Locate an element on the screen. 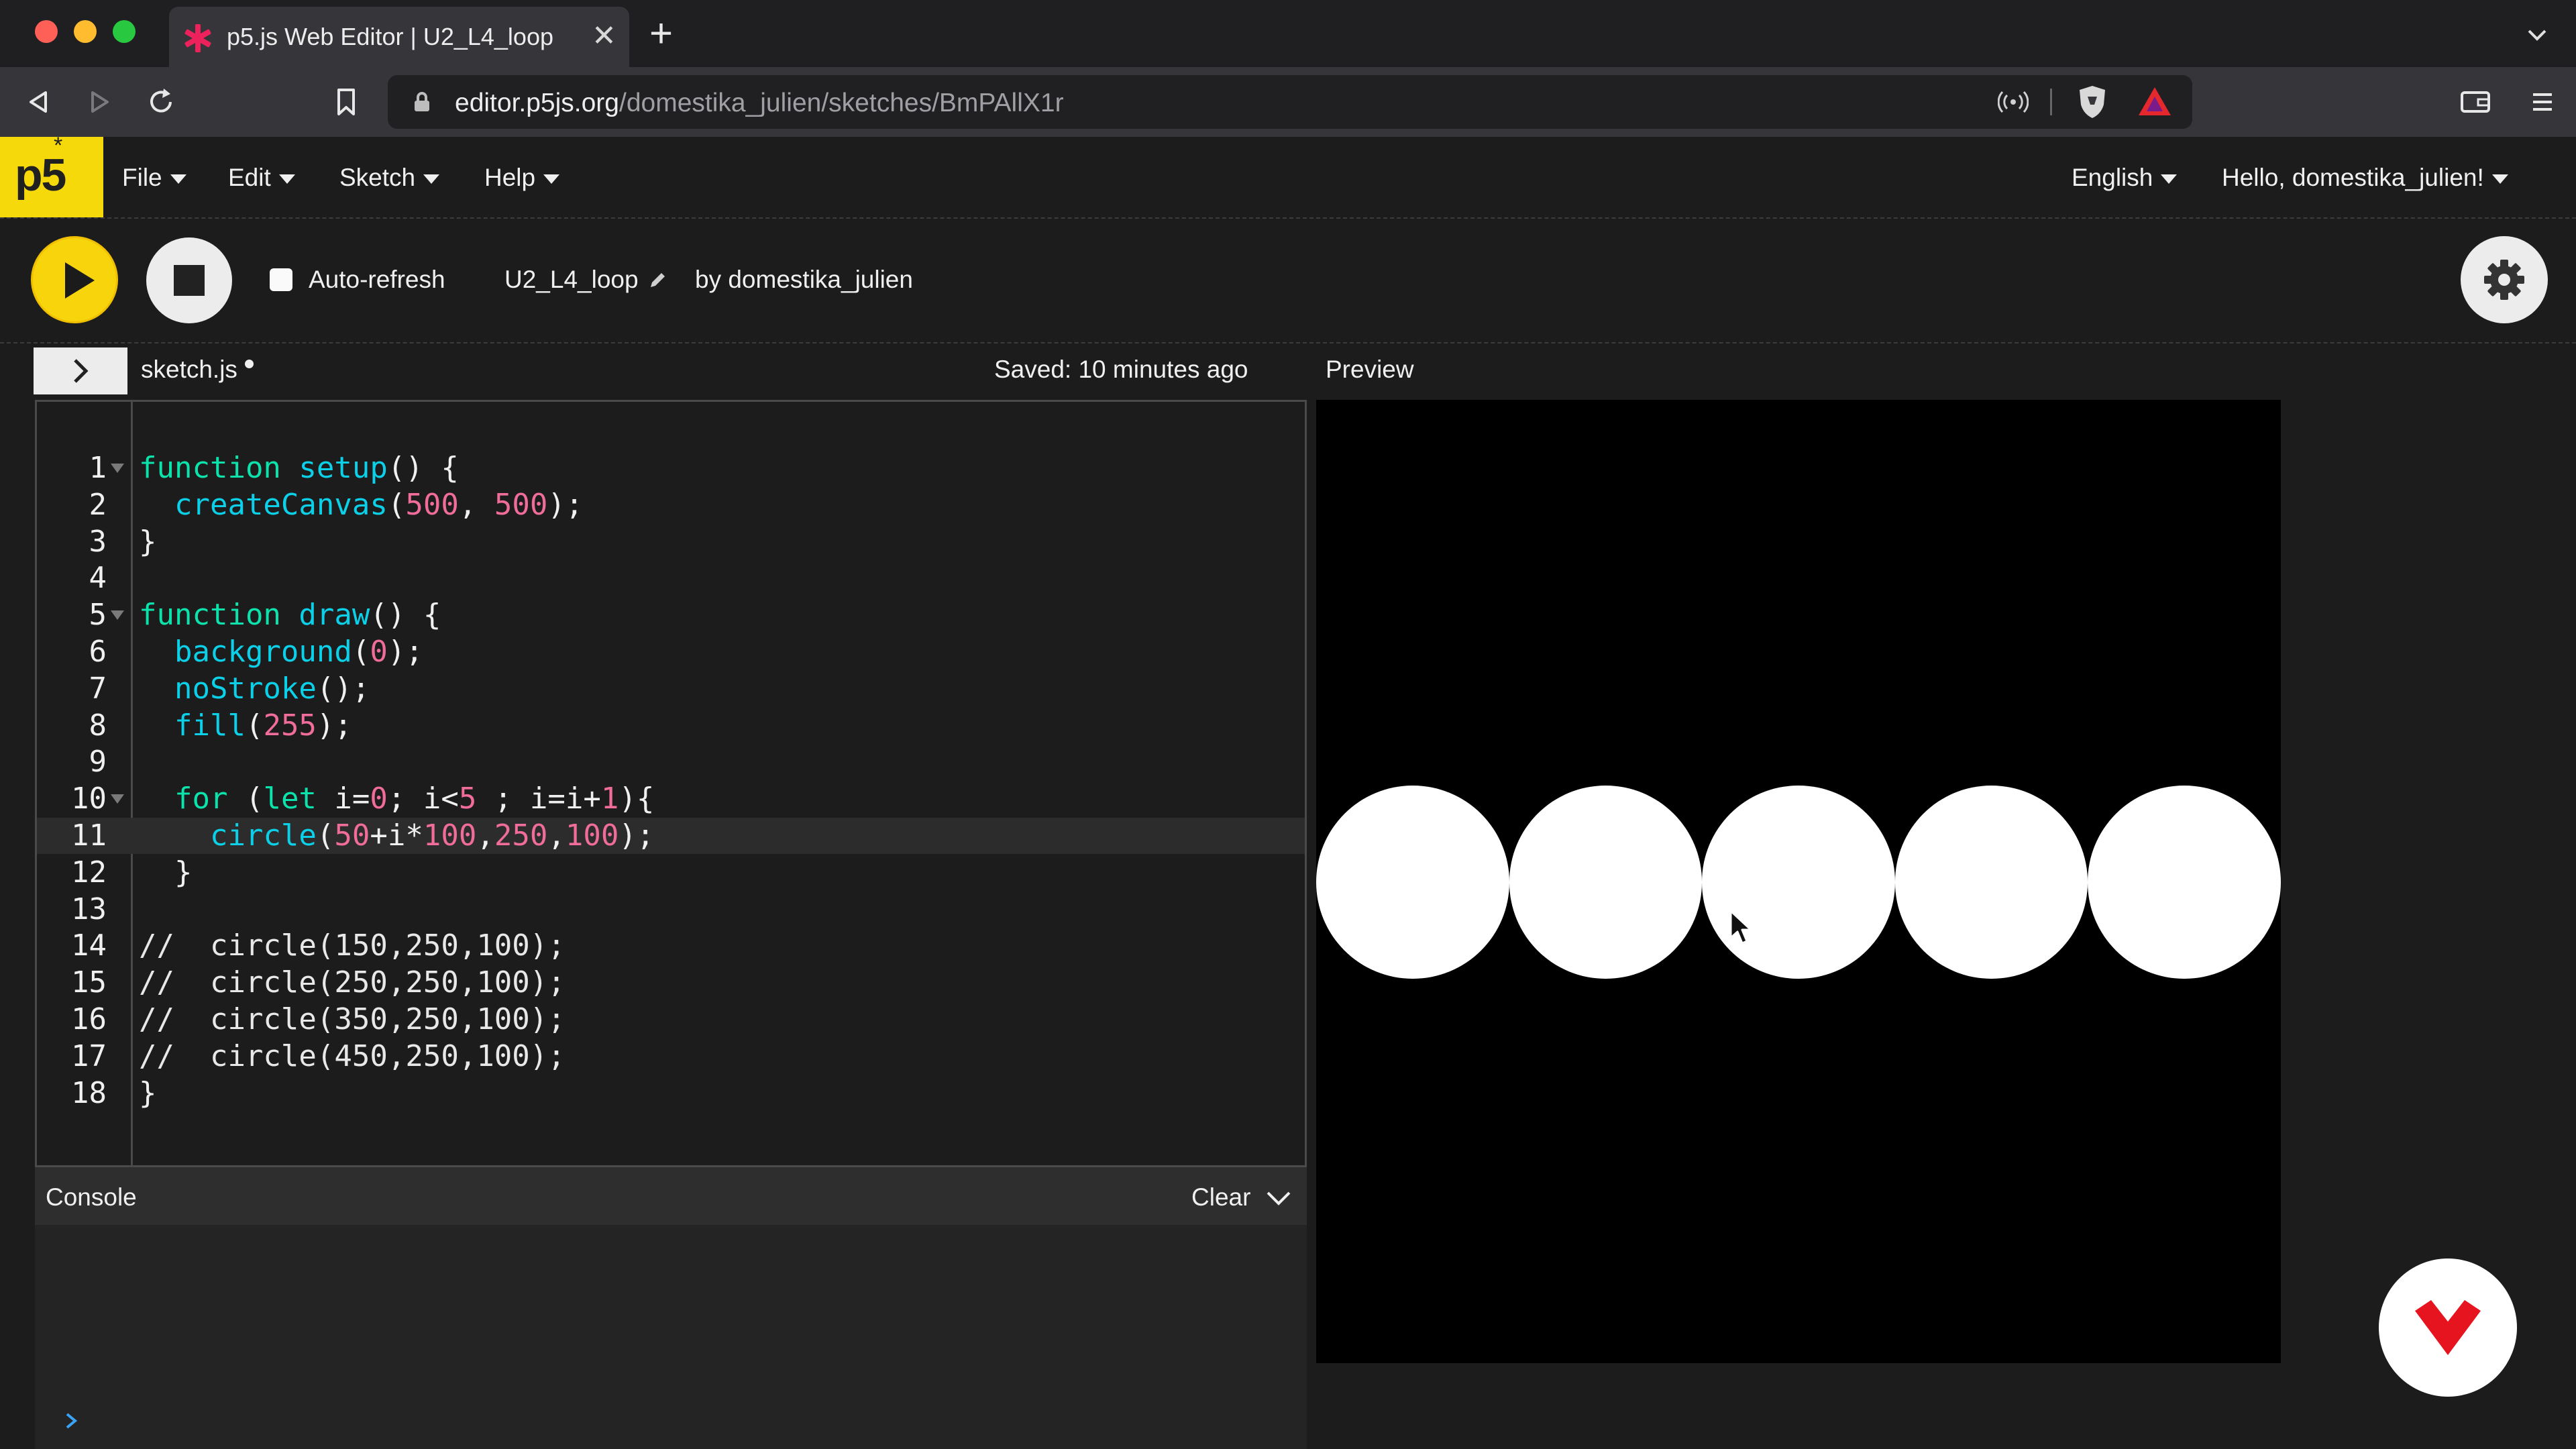 The image size is (2576, 1449). code-line: 6 background(0); is located at coordinates (671, 652).